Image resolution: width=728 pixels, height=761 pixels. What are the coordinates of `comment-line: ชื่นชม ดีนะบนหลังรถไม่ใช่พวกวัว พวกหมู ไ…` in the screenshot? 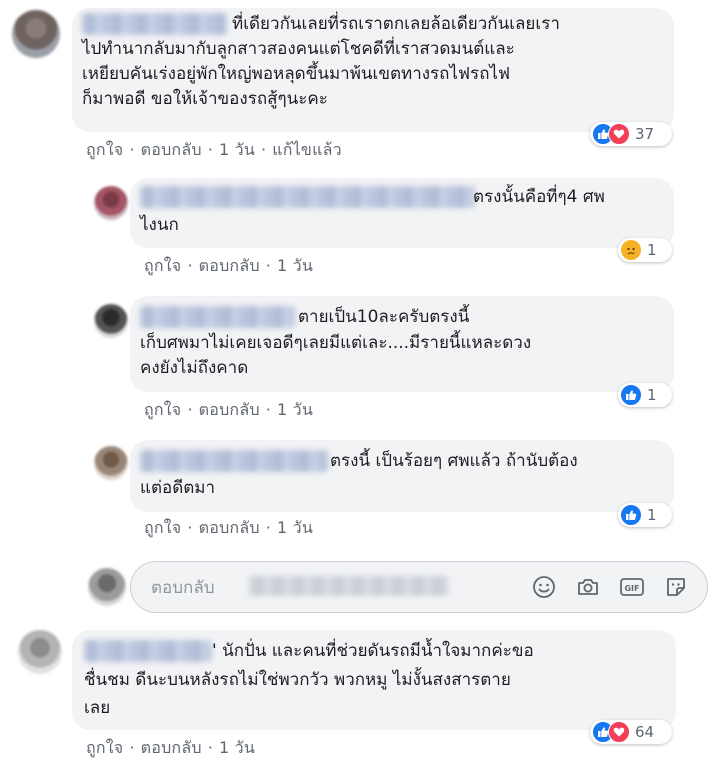 It's located at (297, 680).